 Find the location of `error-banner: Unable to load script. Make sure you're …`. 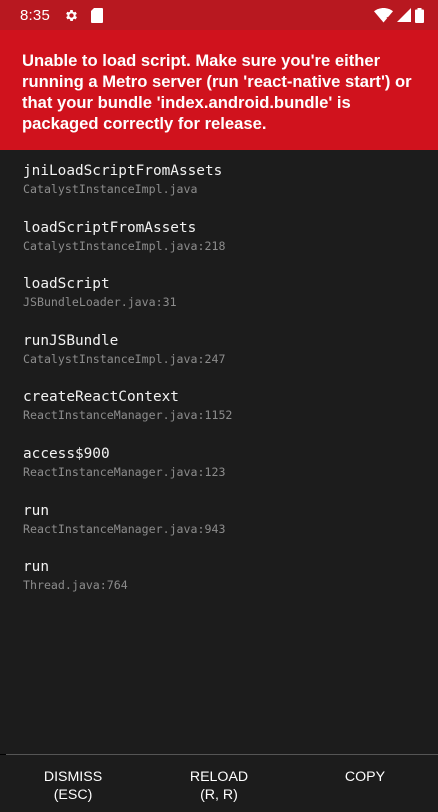

error-banner: Unable to load script. Make sure you're … is located at coordinates (219, 90).